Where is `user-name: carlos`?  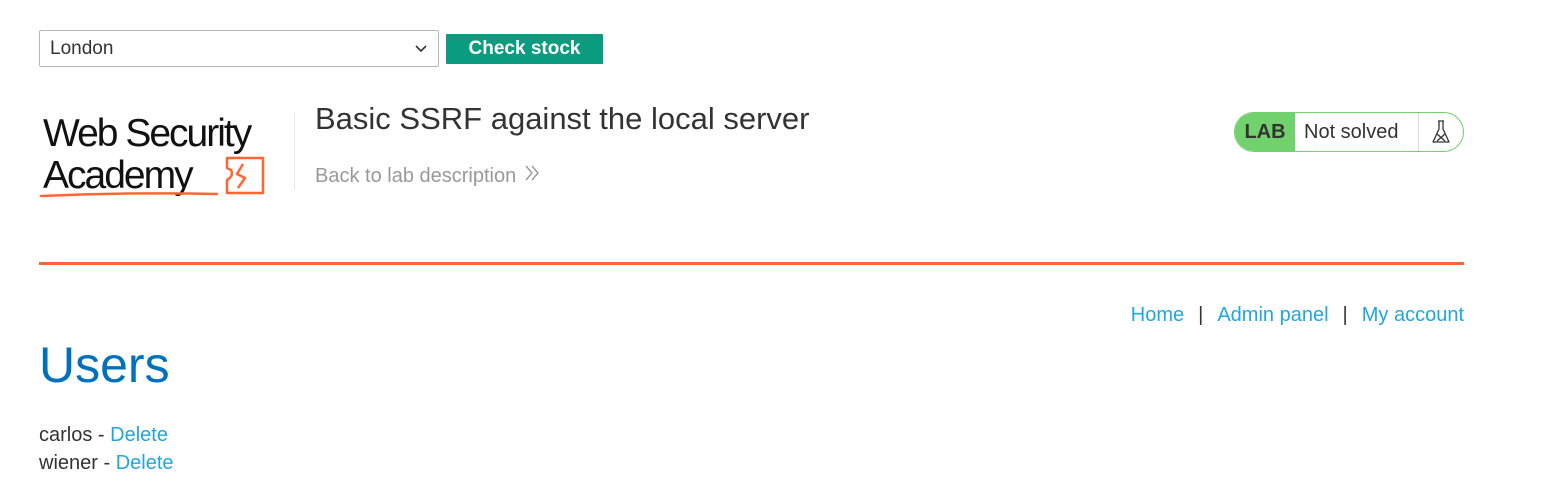
user-name: carlos is located at coordinates (66, 435).